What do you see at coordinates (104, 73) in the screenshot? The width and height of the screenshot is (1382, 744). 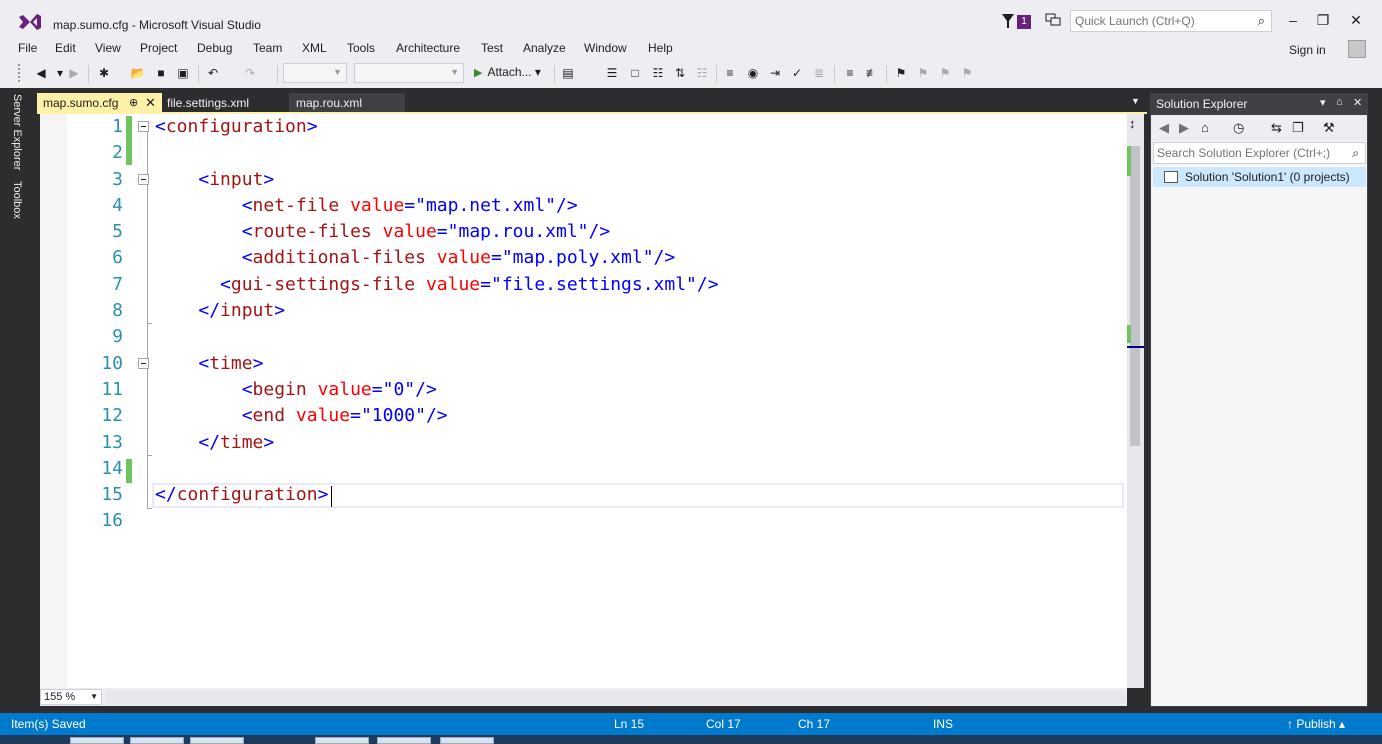 I see `new-project-icon: ✱` at bounding box center [104, 73].